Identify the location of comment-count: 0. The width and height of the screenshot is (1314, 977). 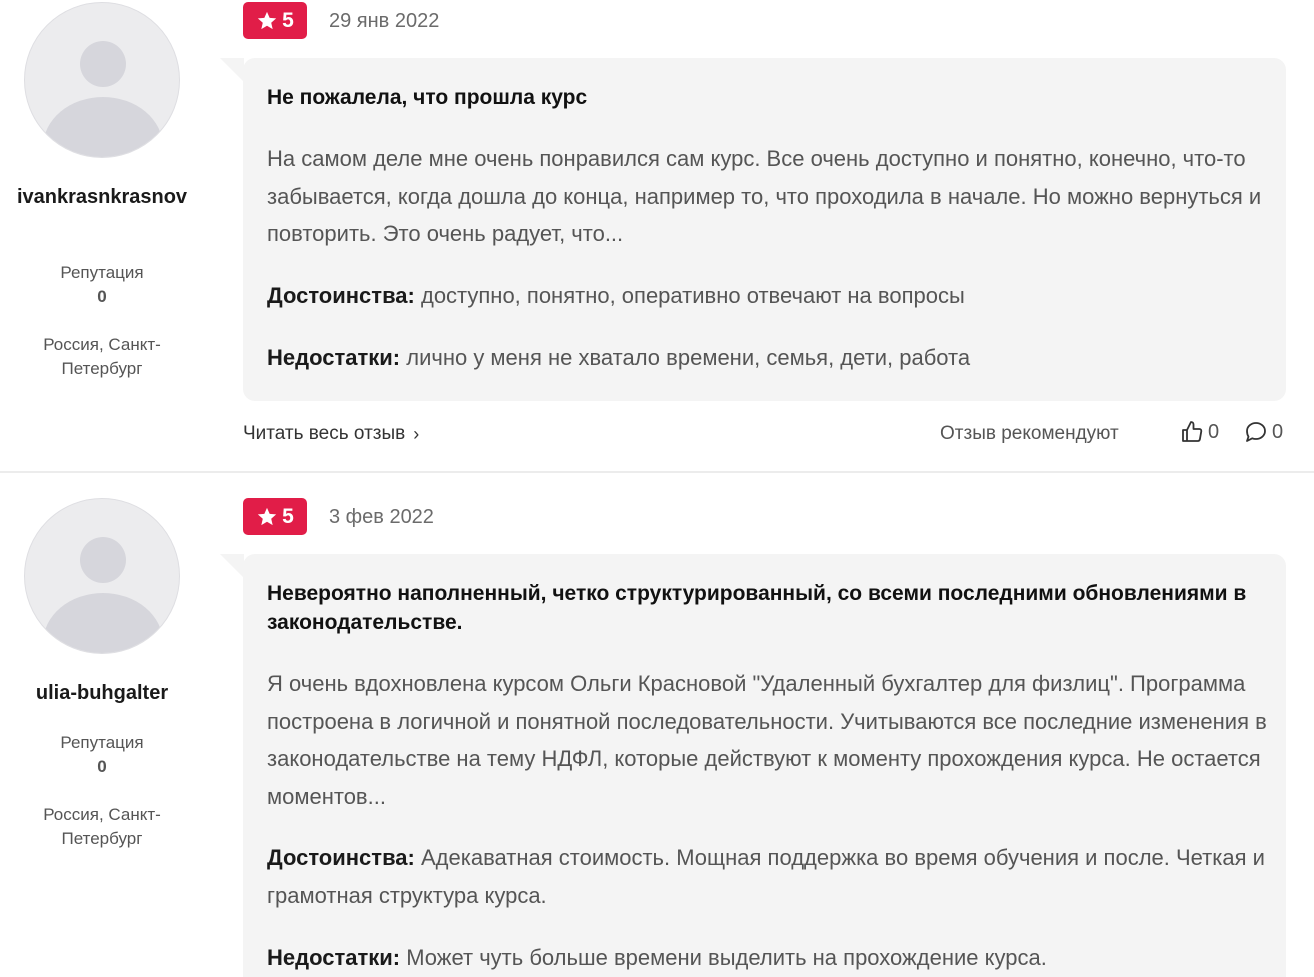
(1278, 431).